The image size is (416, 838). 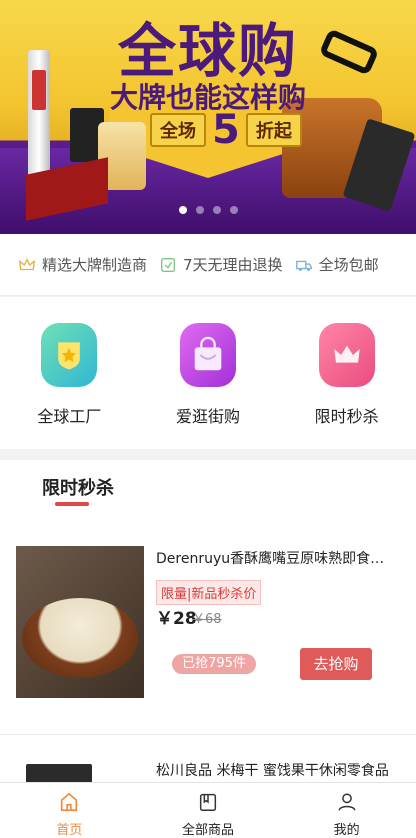 What do you see at coordinates (347, 802) in the screenshot?
I see `user-icon` at bounding box center [347, 802].